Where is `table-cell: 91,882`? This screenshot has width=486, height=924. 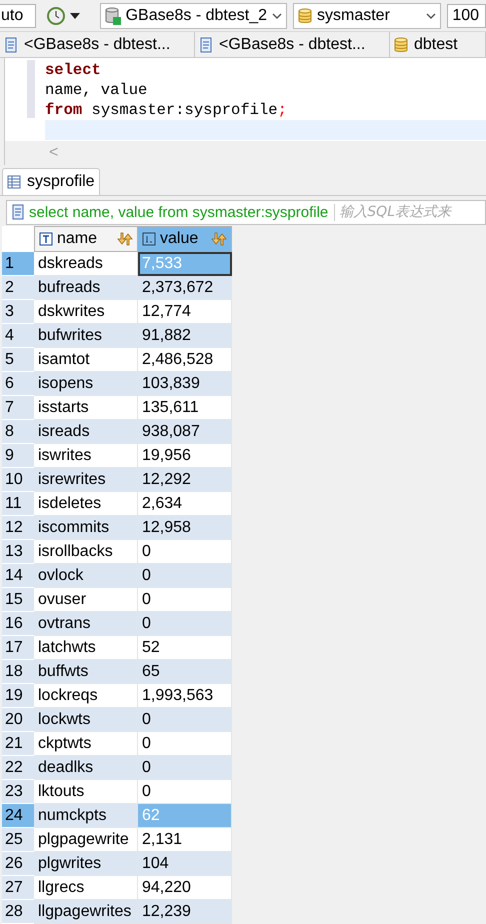
table-cell: 91,882 is located at coordinates (185, 336).